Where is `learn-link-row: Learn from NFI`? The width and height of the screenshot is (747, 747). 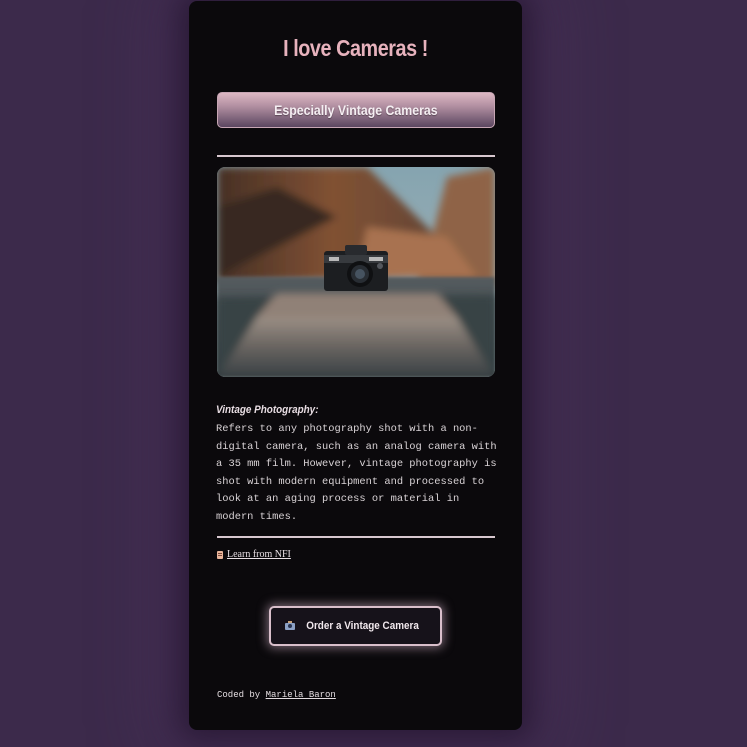 learn-link-row: Learn from NFI is located at coordinates (254, 554).